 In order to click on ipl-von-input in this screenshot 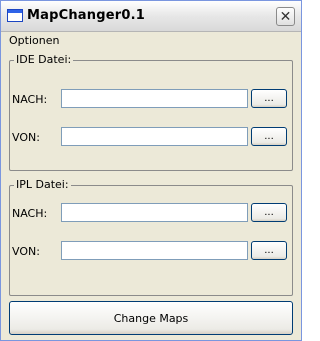, I will do `click(154, 250)`.